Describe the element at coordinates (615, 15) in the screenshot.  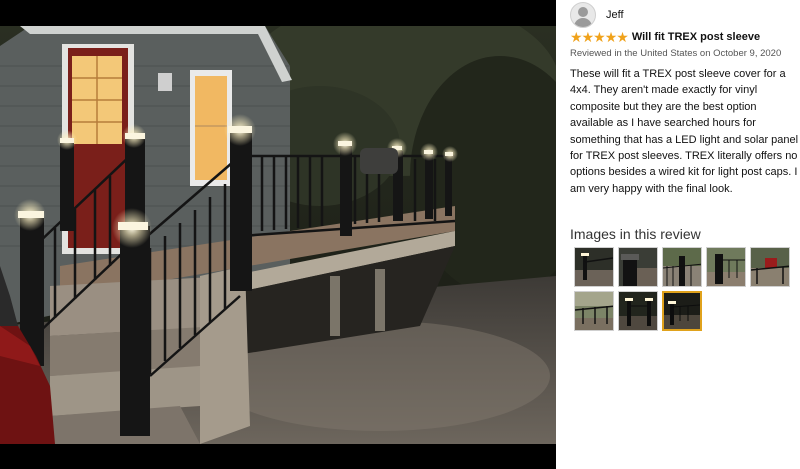
I see `reviewer-name: Jeff` at that location.